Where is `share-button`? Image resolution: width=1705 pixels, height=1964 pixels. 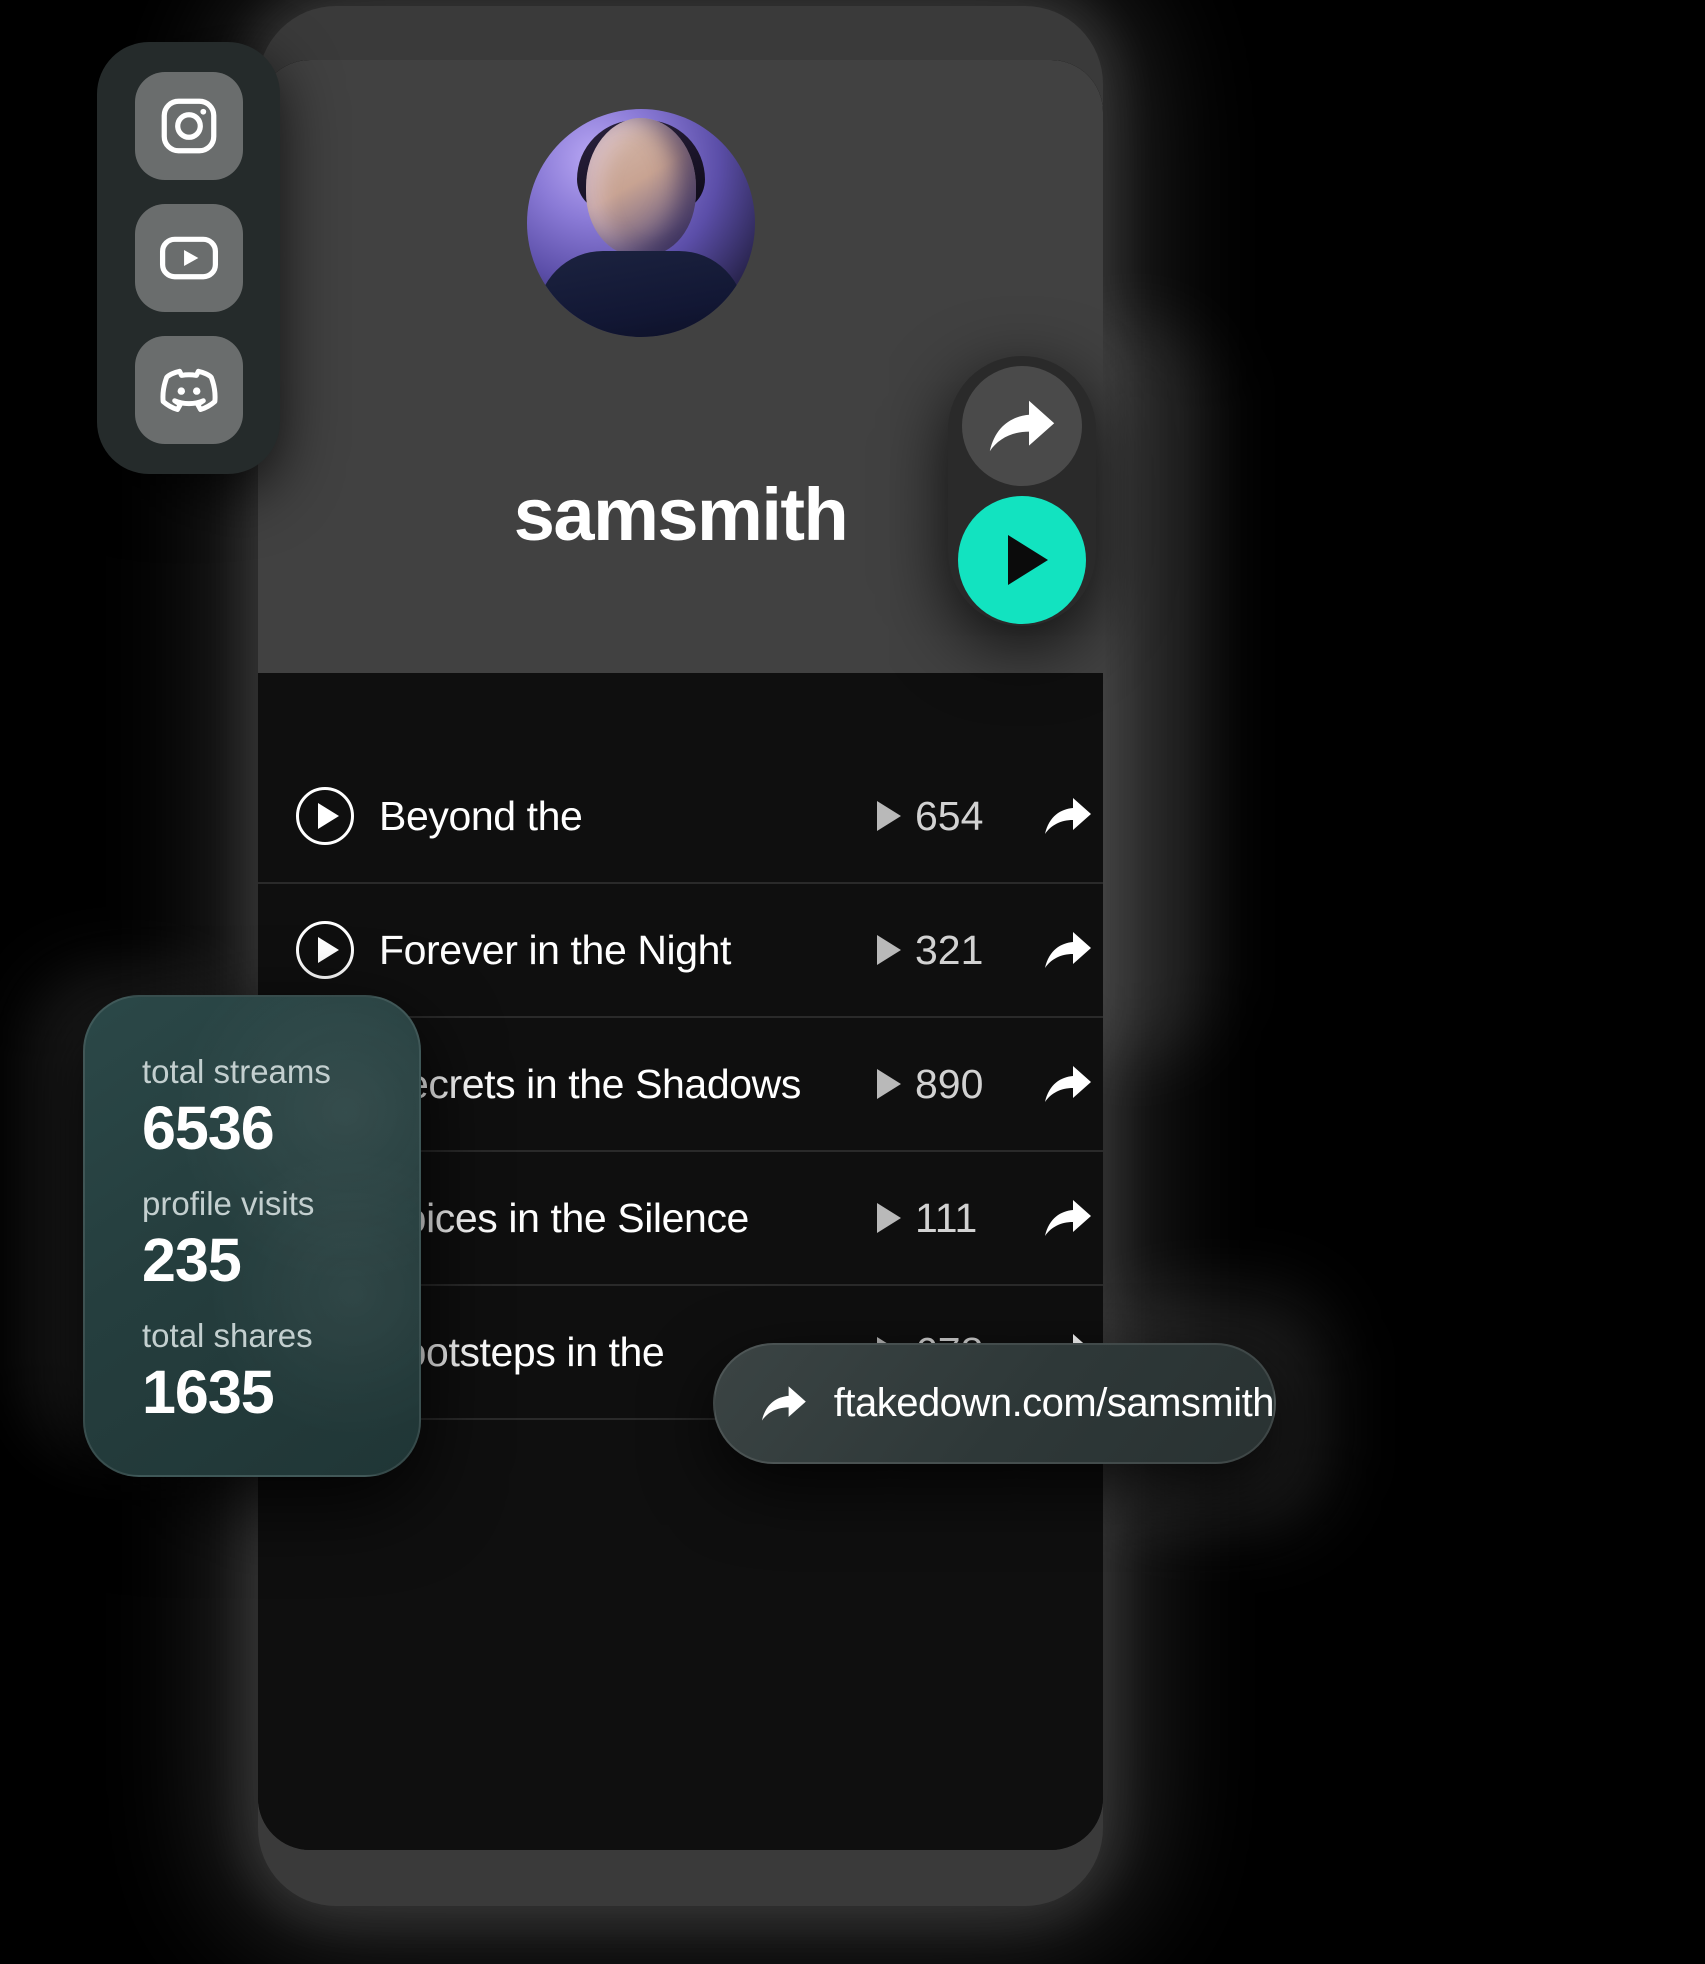 share-button is located at coordinates (1022, 426).